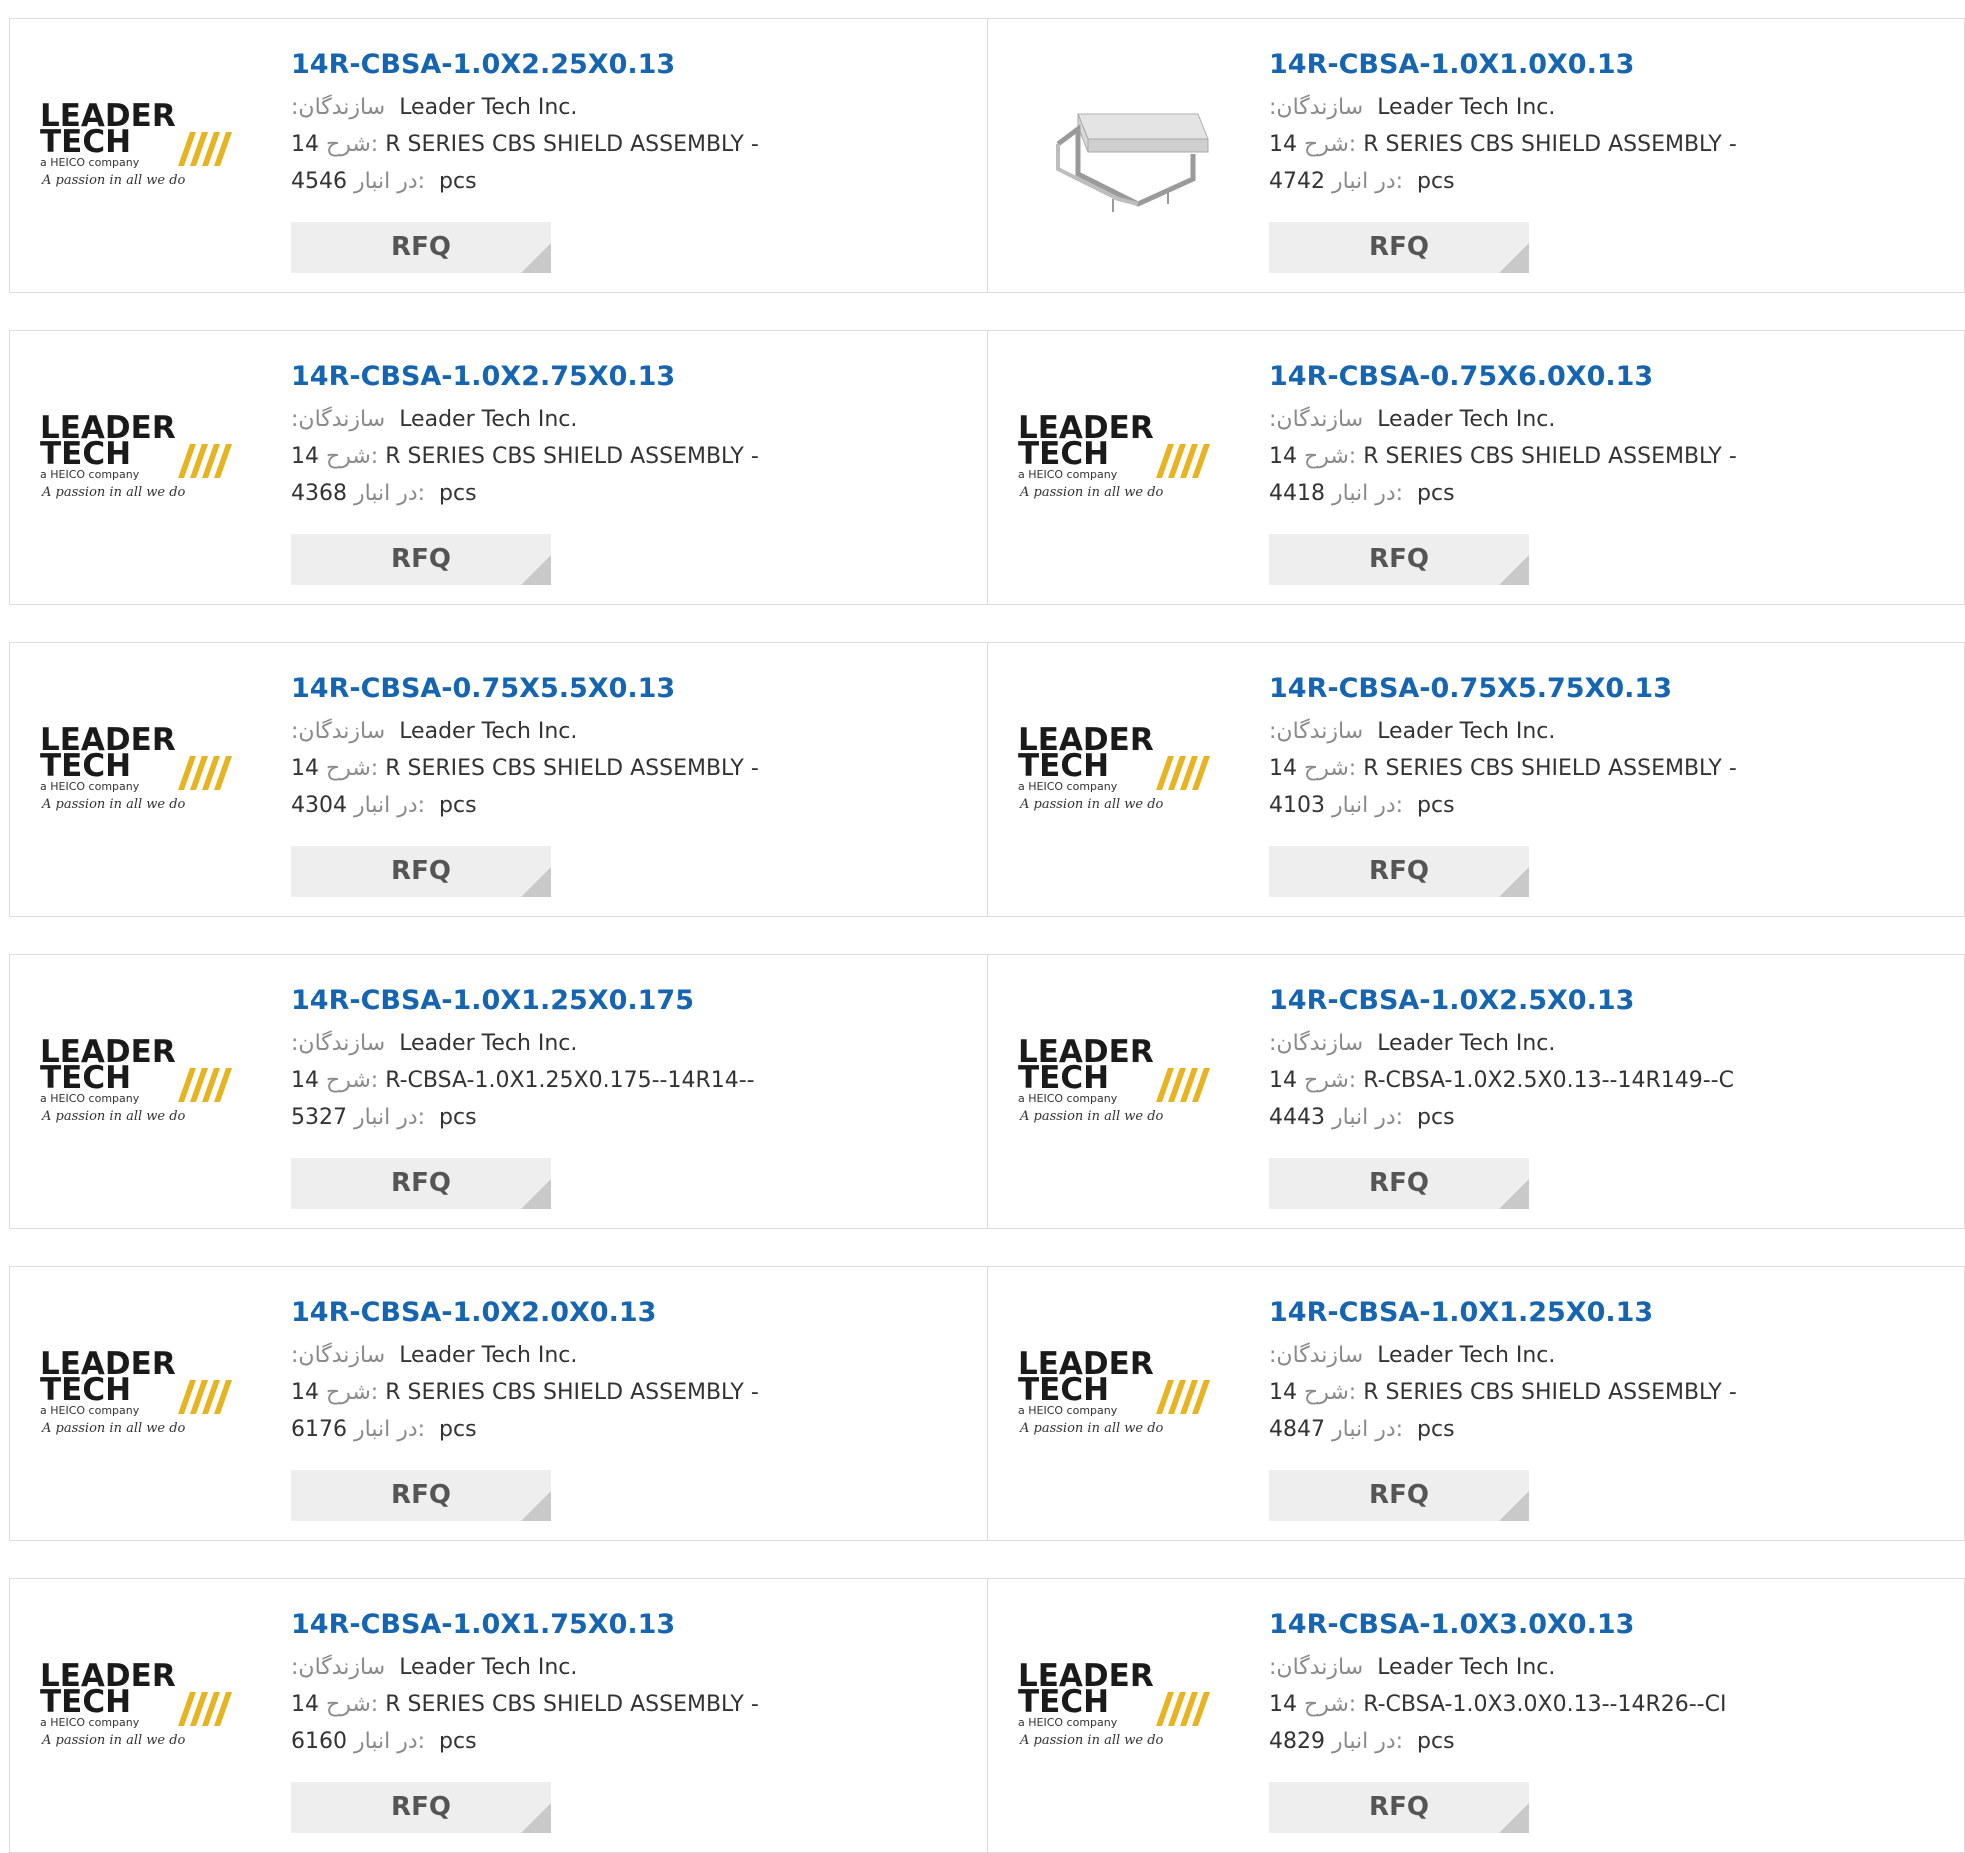 This screenshot has width=1965, height=1853. What do you see at coordinates (1599, 377) in the screenshot?
I see `product-title-link: 14R-CBSA-0.75X6.0X0.13` at bounding box center [1599, 377].